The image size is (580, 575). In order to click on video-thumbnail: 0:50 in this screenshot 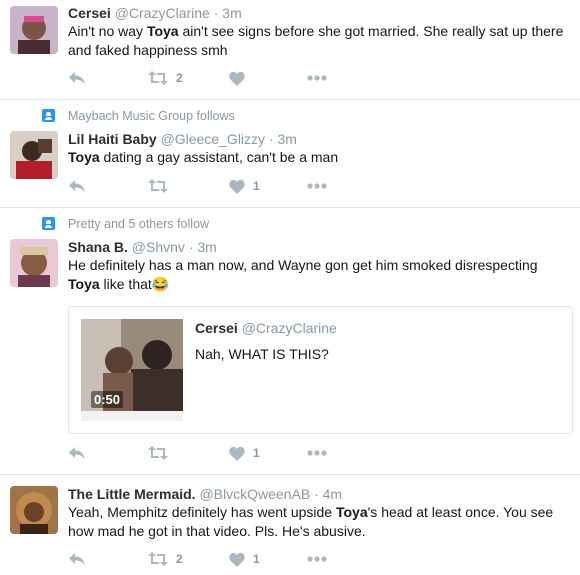, I will do `click(132, 370)`.